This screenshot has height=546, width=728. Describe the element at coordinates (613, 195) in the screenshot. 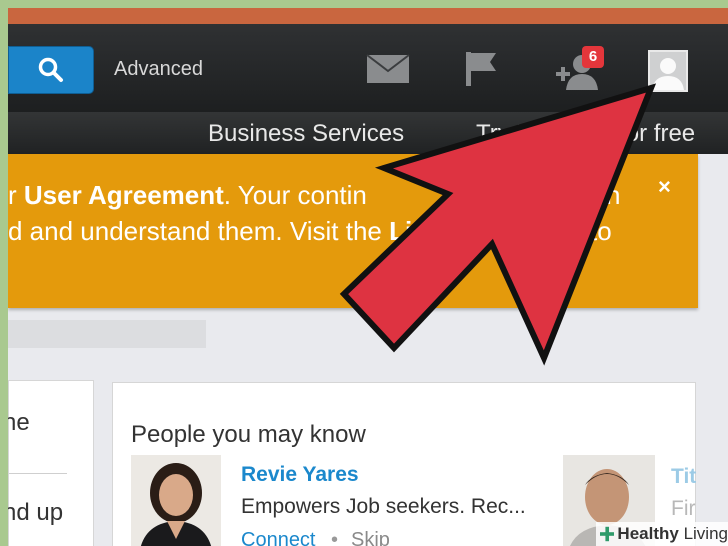

I see `banner-text-tail: n` at that location.